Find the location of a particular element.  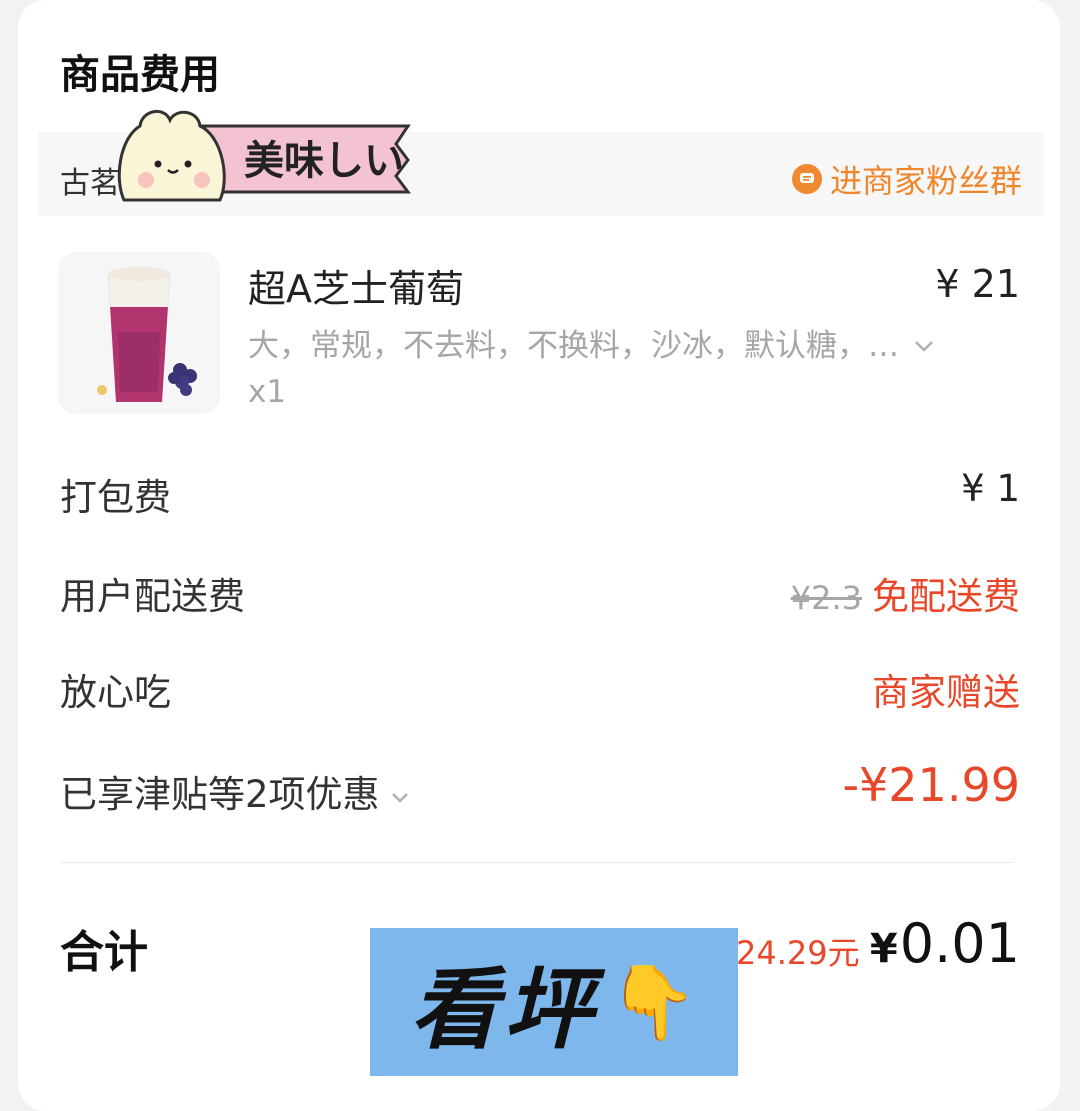

final-total: ¥0.01 is located at coordinates (945, 943).